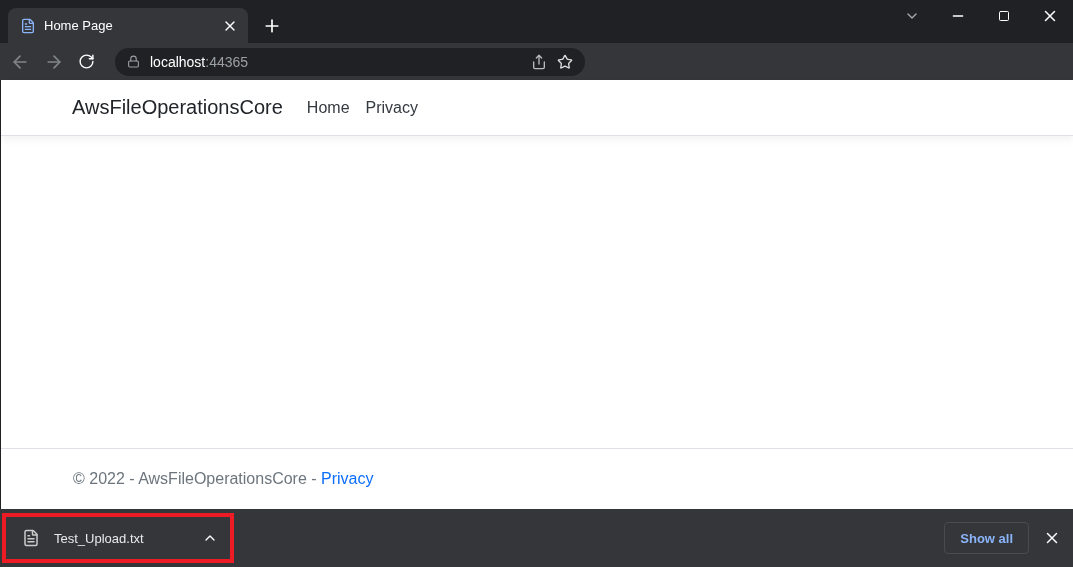  What do you see at coordinates (986, 538) in the screenshot?
I see `show-all-button: Show all` at bounding box center [986, 538].